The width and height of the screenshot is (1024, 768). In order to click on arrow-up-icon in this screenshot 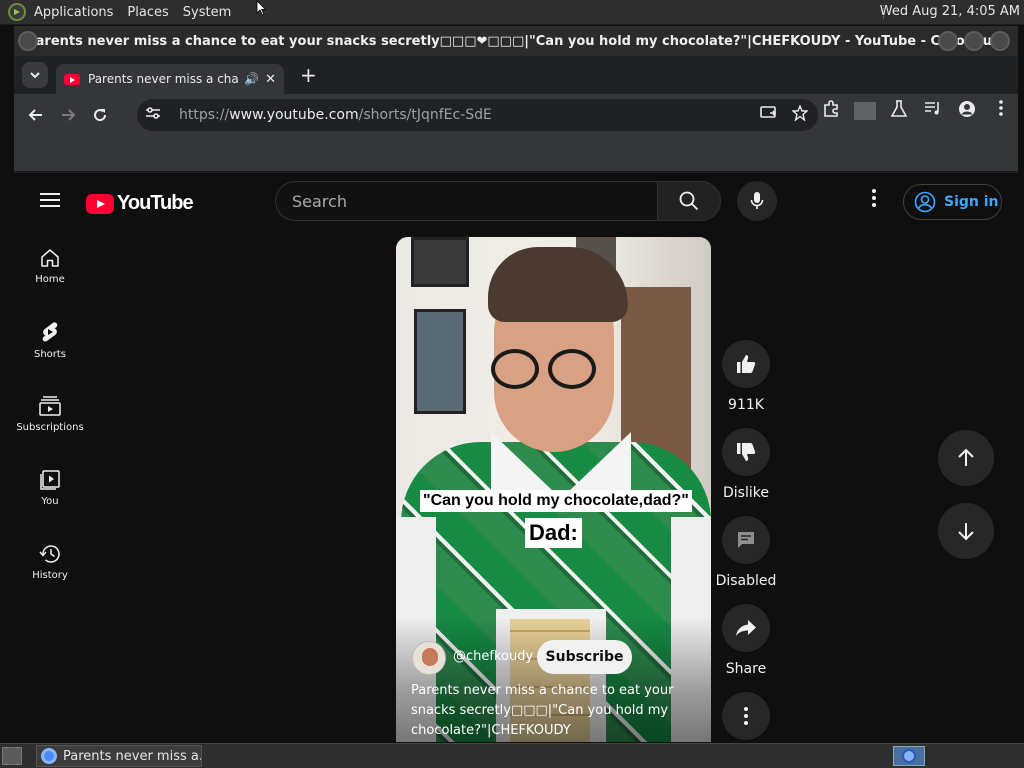, I will do `click(966, 457)`.